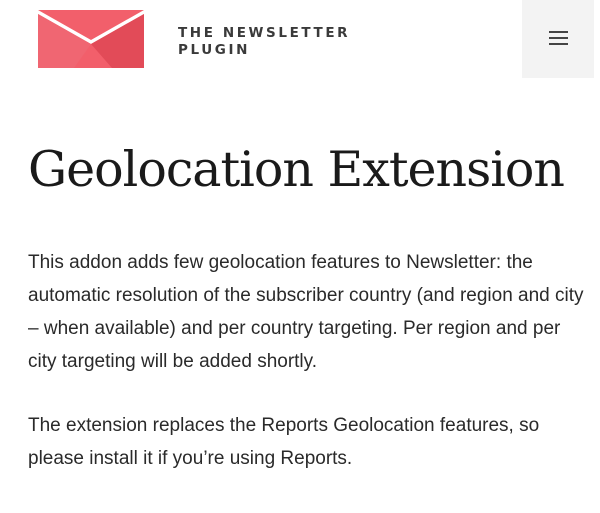  What do you see at coordinates (264, 42) in the screenshot?
I see `brand-name-link: THE NEWSLETTER PLUGIN` at bounding box center [264, 42].